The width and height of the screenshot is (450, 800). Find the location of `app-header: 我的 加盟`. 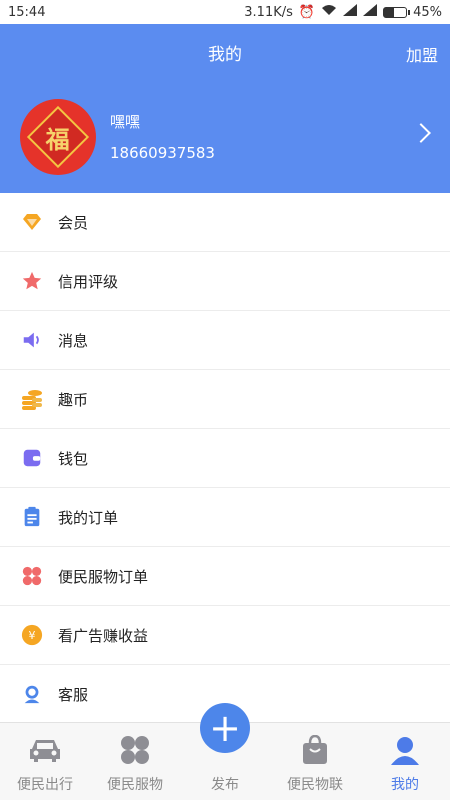

app-header: 我的 加盟 is located at coordinates (225, 52).